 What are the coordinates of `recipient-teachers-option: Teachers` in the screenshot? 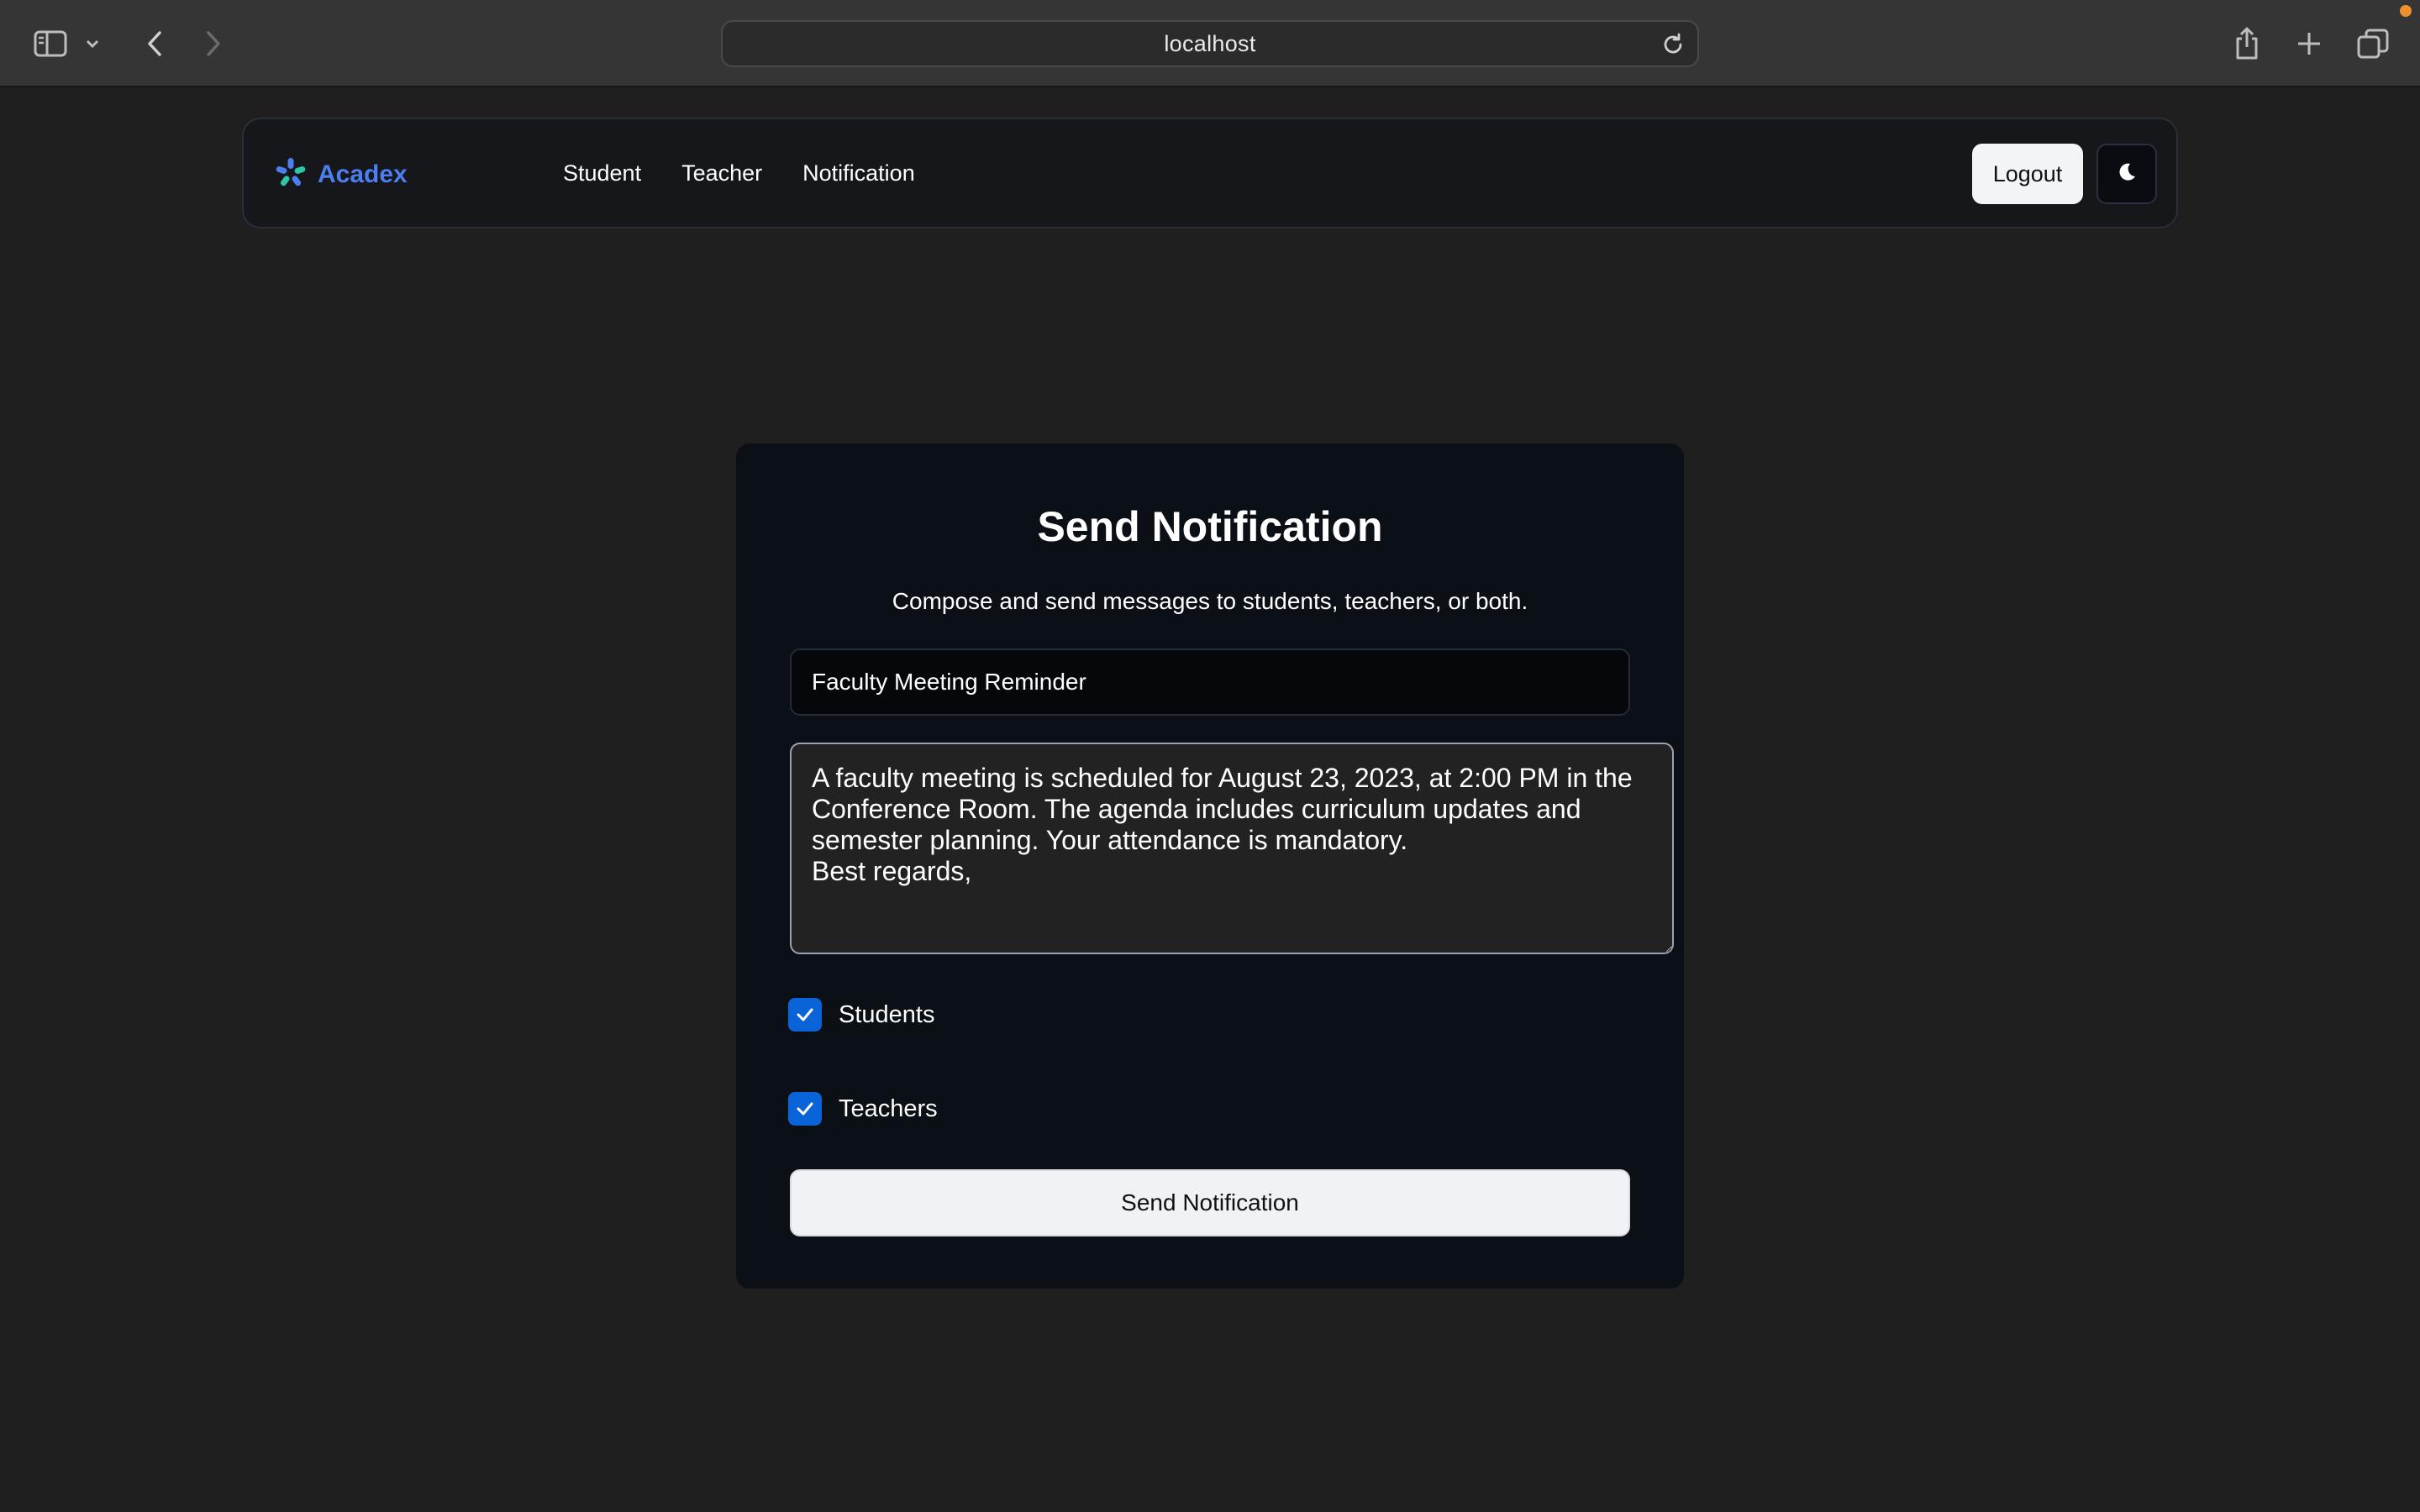 It's located at (863, 1108).